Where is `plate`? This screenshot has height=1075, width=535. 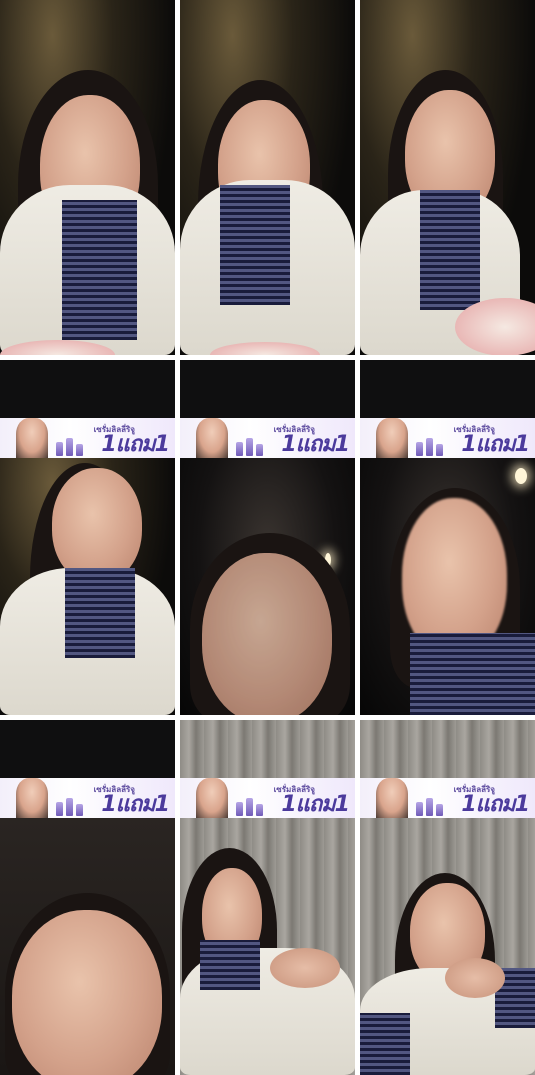
plate is located at coordinates (495, 326).